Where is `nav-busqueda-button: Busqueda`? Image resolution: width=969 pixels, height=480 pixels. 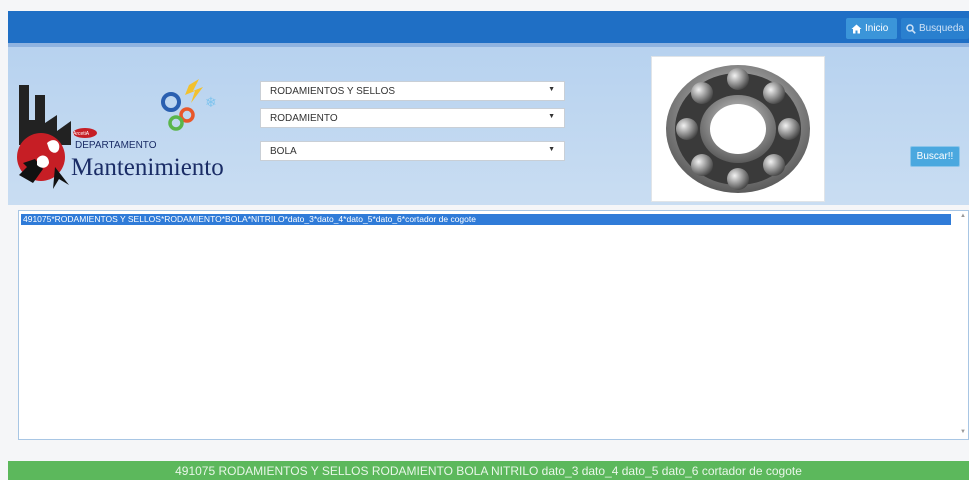 nav-busqueda-button: Busqueda is located at coordinates (935, 28).